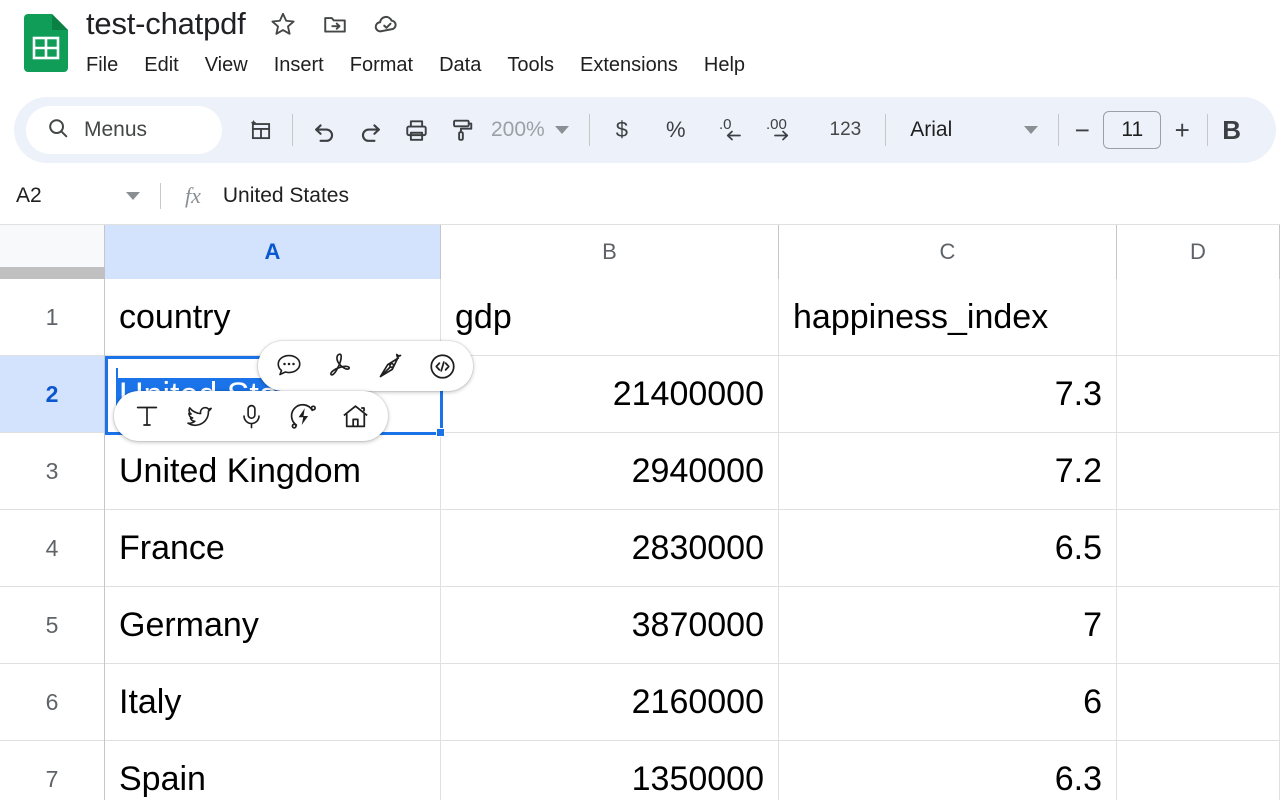  I want to click on column-headers: A B C D, so click(692, 252).